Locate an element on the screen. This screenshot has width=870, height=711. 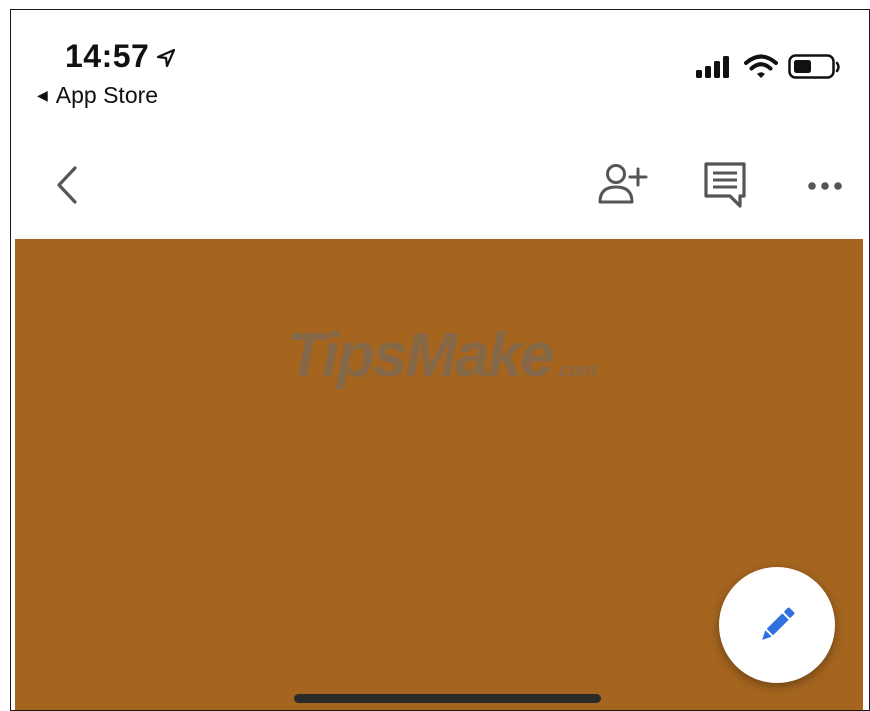
share-add-person-button is located at coordinates (622, 187).